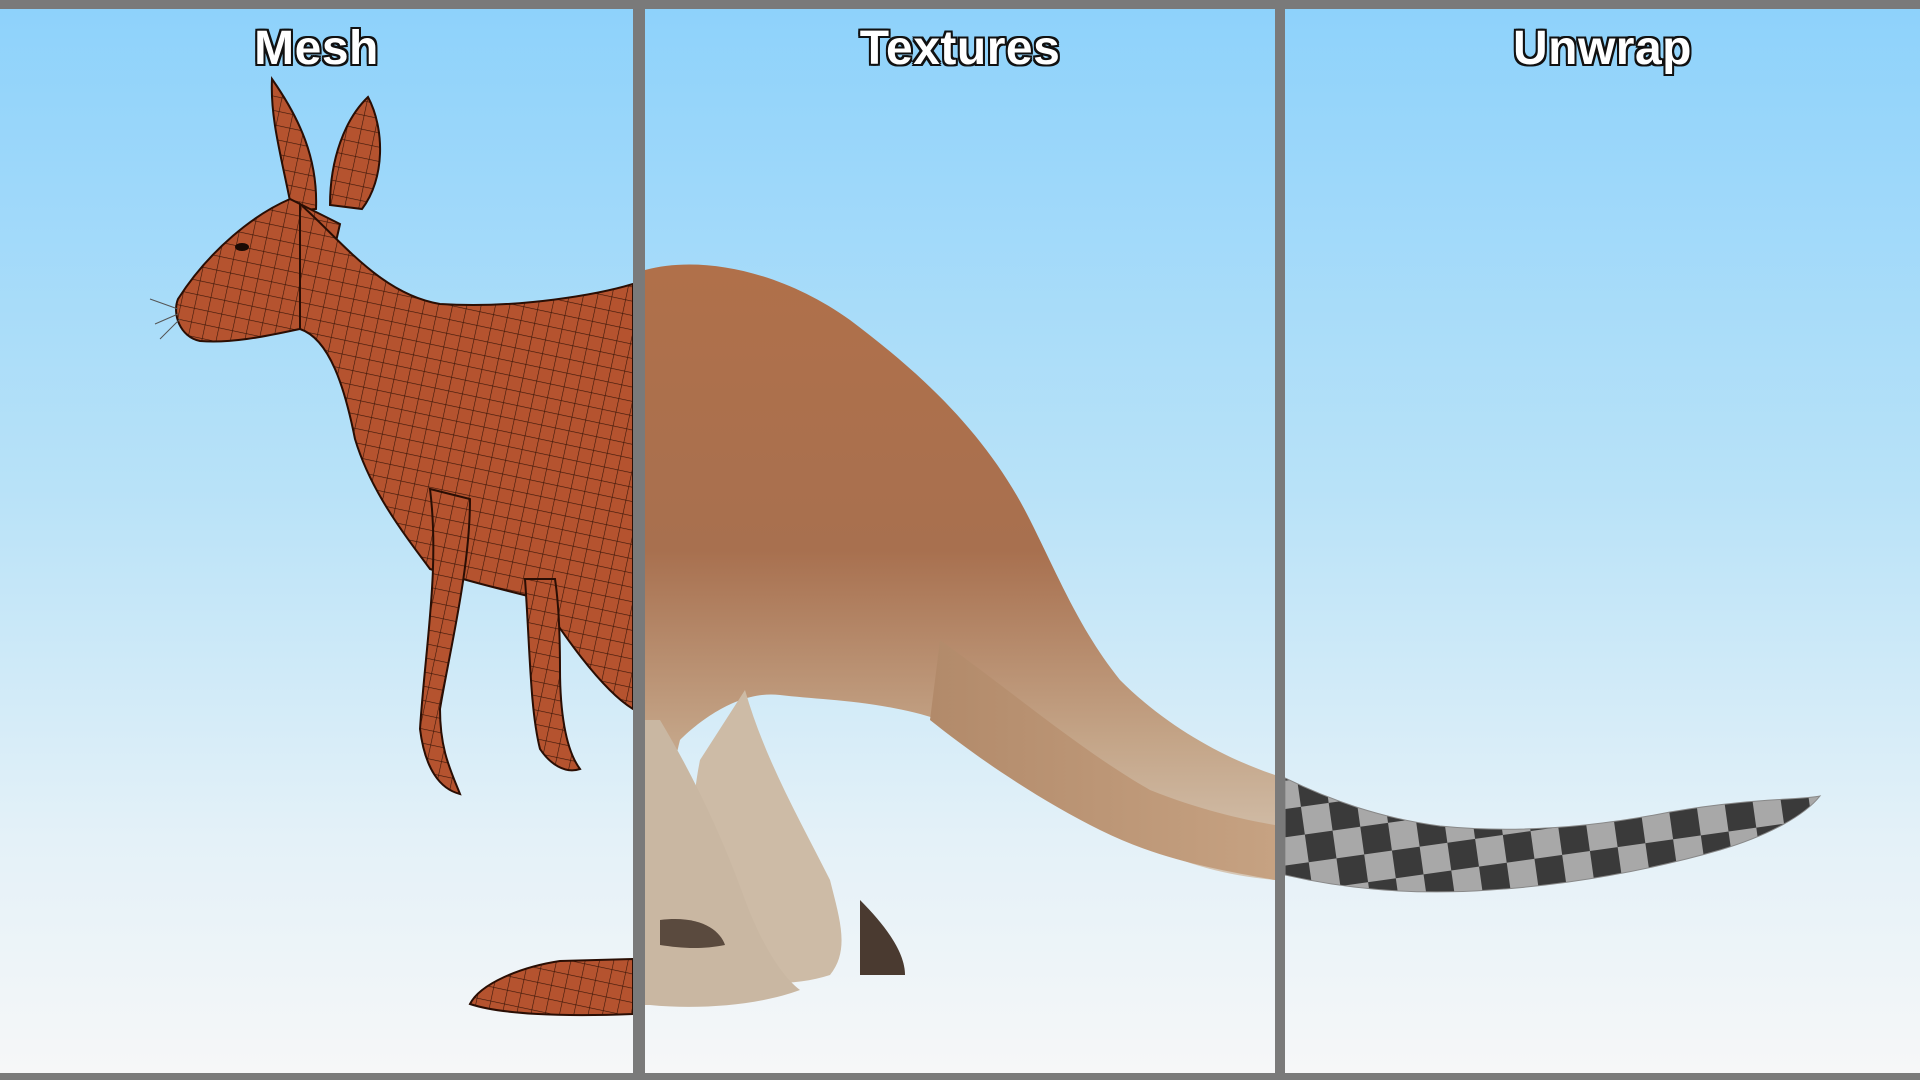  I want to click on unwrap-title: Unwrap, so click(1602, 48).